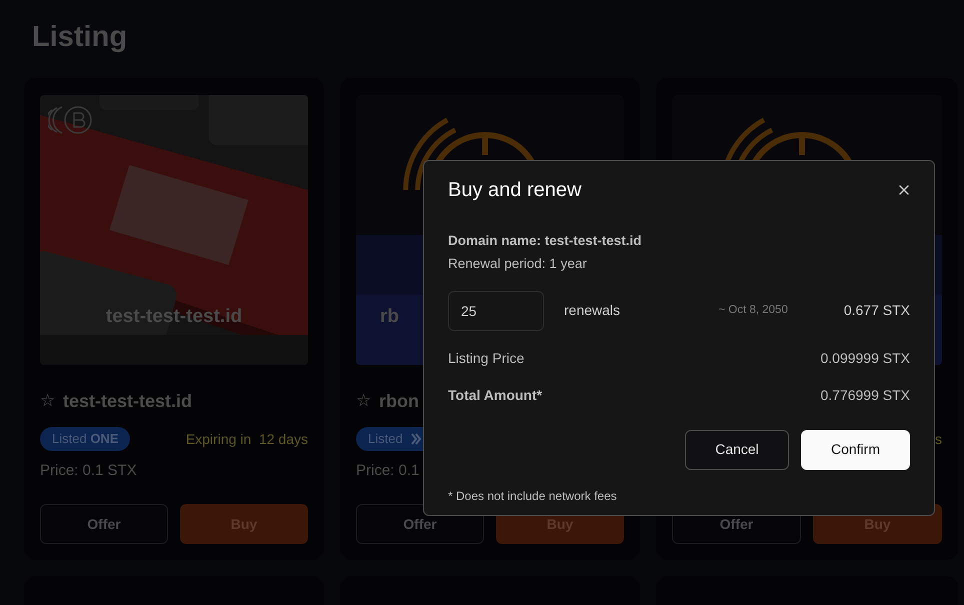 Image resolution: width=964 pixels, height=605 pixels. What do you see at coordinates (385, 439) in the screenshot?
I see `badge-label: Listed` at bounding box center [385, 439].